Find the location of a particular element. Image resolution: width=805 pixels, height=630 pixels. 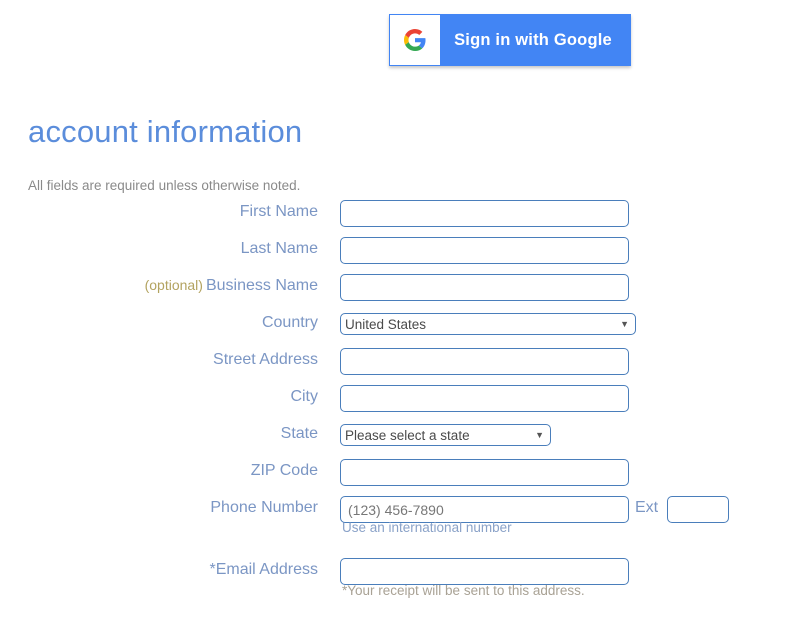

email-address-field-wrap is located at coordinates (484, 571).